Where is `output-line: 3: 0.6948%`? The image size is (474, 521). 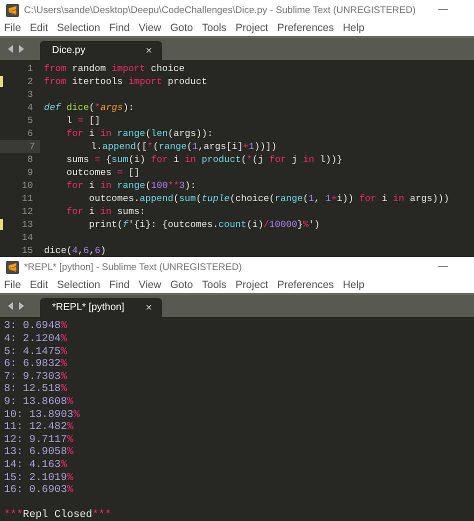 output-line: 3: 0.6948% is located at coordinates (36, 326).